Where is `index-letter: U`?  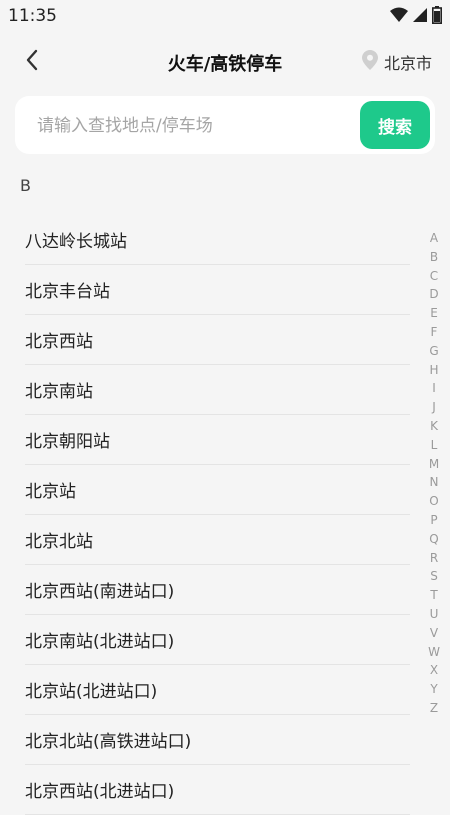
index-letter: U is located at coordinates (434, 614).